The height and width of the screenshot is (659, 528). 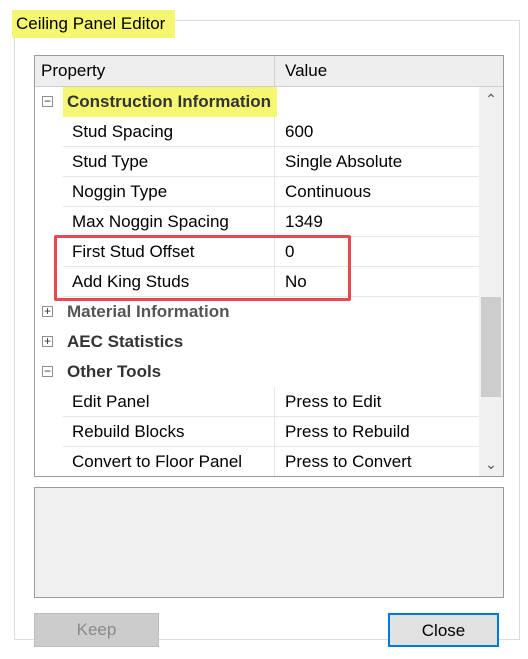 What do you see at coordinates (377, 461) in the screenshot?
I see `property-value: Press to Convert` at bounding box center [377, 461].